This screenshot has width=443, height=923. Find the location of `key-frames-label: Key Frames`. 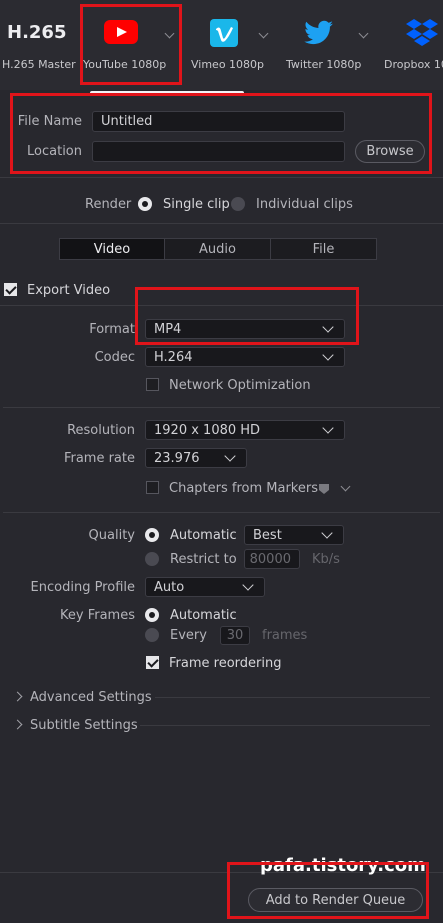

key-frames-label: Key Frames is located at coordinates (97, 615).